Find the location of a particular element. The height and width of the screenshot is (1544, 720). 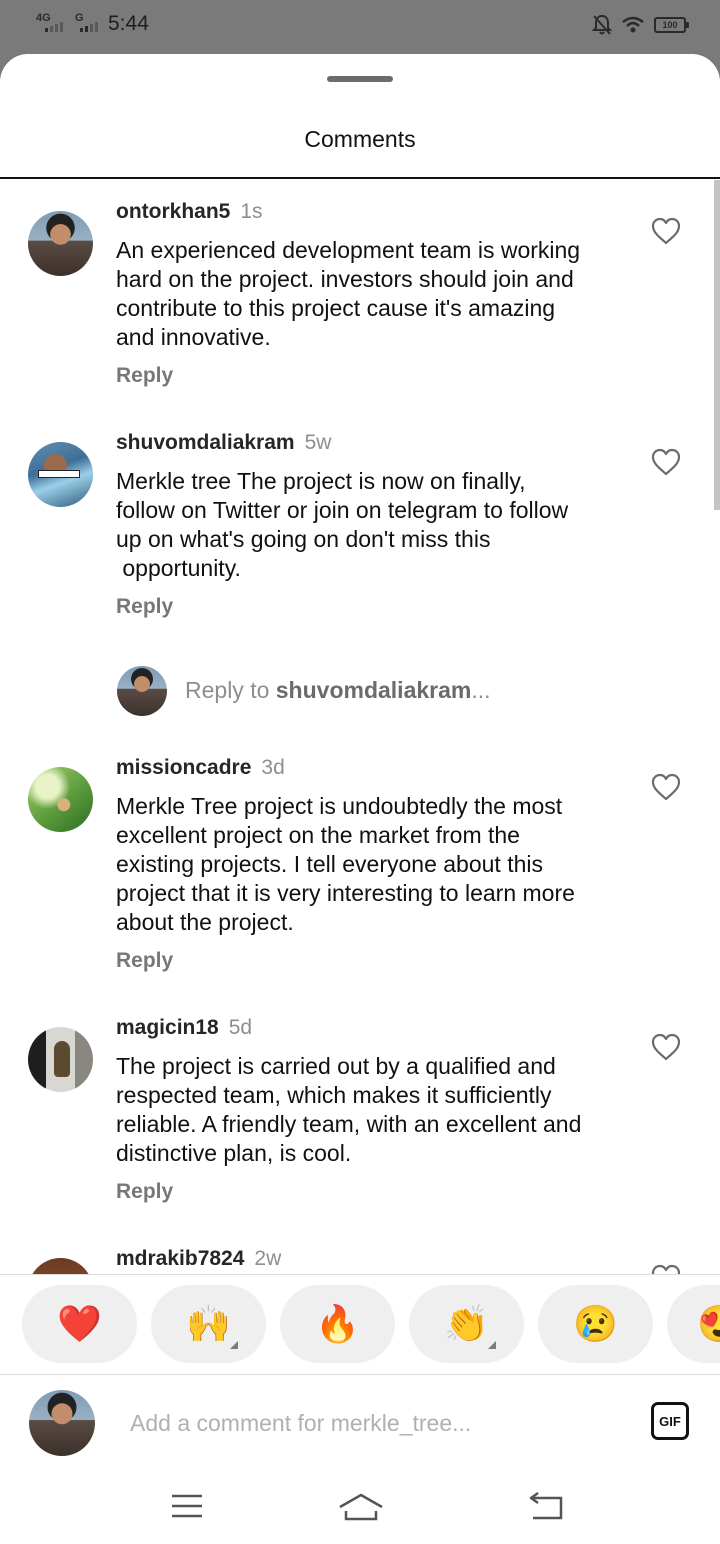

quick-reactions-bar: ❤️ 🙌 🔥 👏 😢 😍 is located at coordinates (360, 1324).